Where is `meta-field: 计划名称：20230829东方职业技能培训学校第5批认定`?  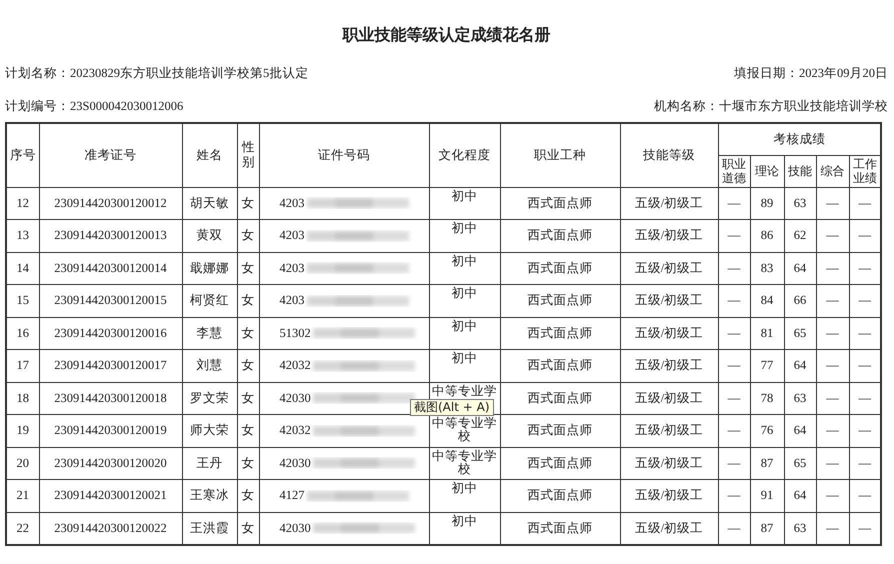 meta-field: 计划名称：20230829东方职业技能培训学校第5批认定 is located at coordinates (156, 73).